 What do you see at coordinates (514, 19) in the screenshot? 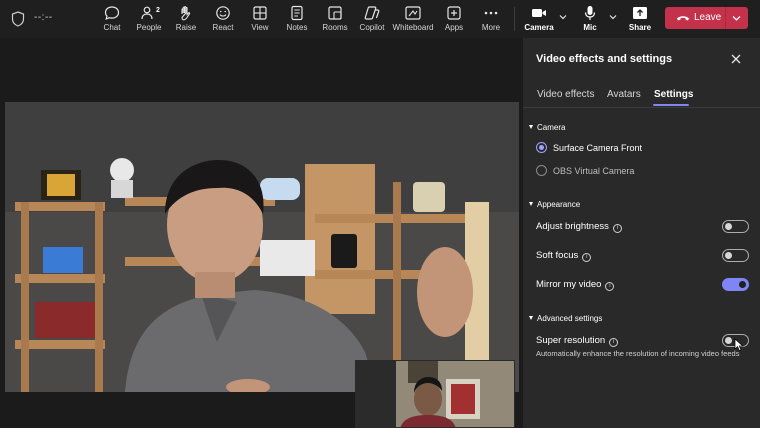
I see `toolbar-divider` at bounding box center [514, 19].